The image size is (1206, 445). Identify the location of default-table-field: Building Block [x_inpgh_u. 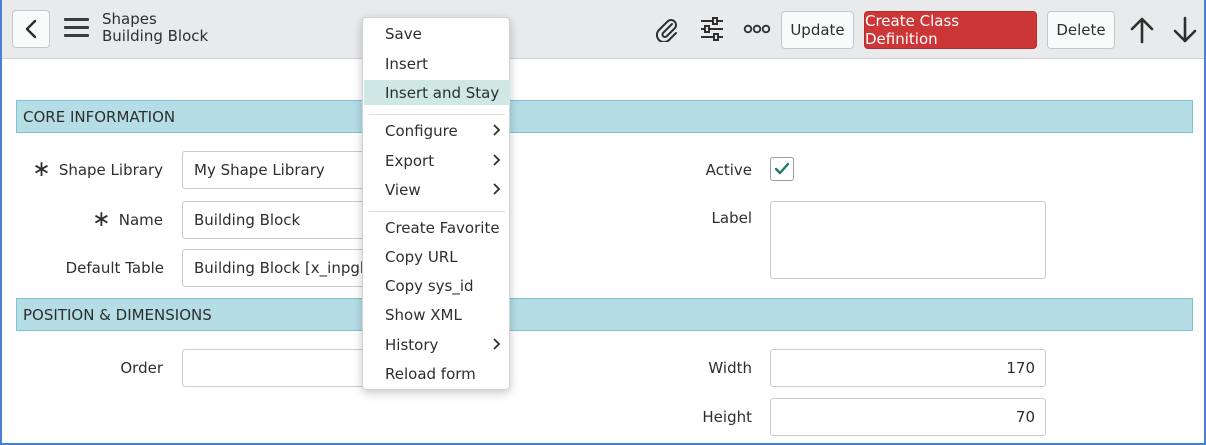
(282, 268).